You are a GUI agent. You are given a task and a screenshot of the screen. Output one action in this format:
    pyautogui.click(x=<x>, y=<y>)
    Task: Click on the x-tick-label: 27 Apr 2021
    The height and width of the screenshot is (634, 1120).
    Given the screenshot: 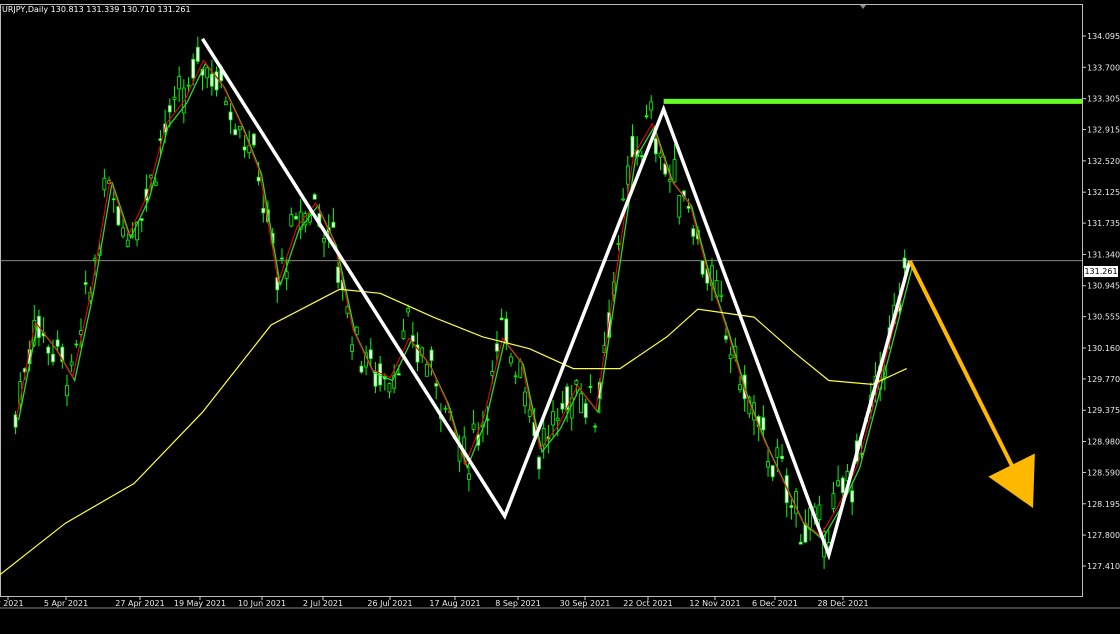 What is the action you would take?
    pyautogui.click(x=139, y=603)
    